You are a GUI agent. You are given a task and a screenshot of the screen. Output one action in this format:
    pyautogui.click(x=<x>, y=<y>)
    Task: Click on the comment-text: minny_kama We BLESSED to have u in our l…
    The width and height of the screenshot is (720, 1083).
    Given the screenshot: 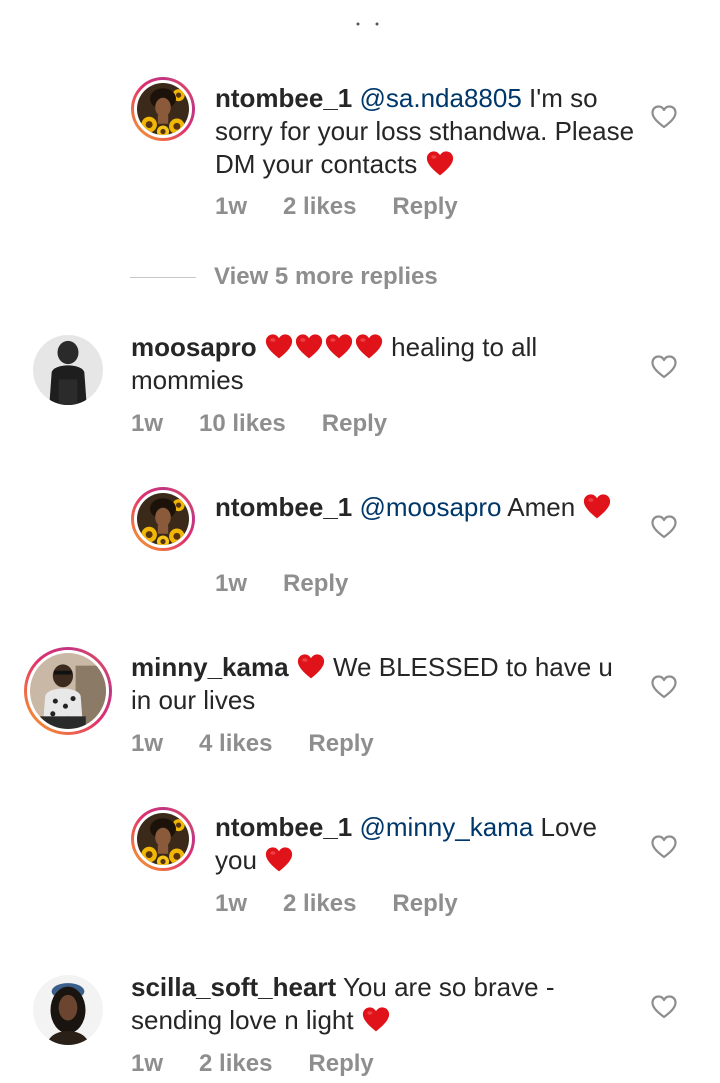 What is the action you would take?
    pyautogui.click(x=378, y=684)
    